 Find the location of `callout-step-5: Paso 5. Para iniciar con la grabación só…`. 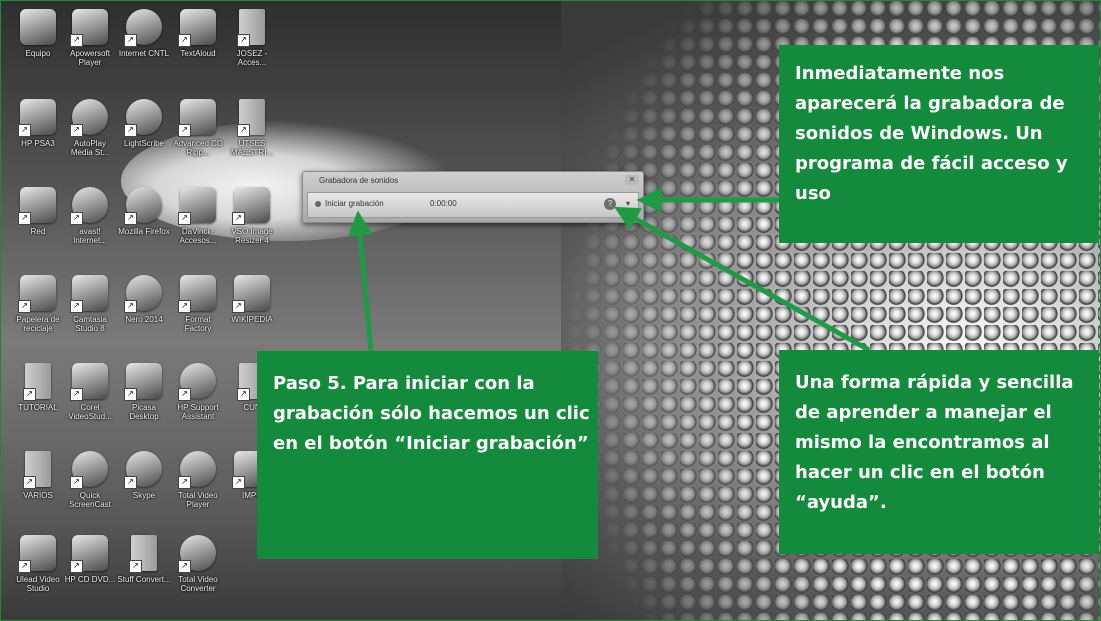

callout-step-5: Paso 5. Para iniciar con la grabación só… is located at coordinates (427, 455).